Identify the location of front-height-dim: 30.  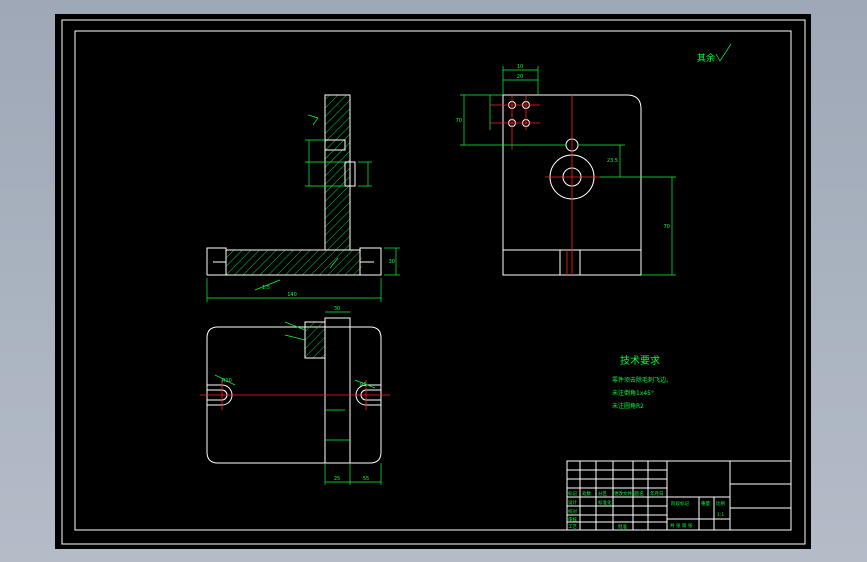
(392, 262).